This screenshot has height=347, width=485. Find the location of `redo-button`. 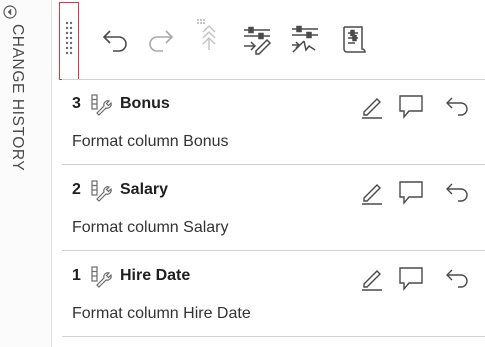

redo-button is located at coordinates (161, 39).